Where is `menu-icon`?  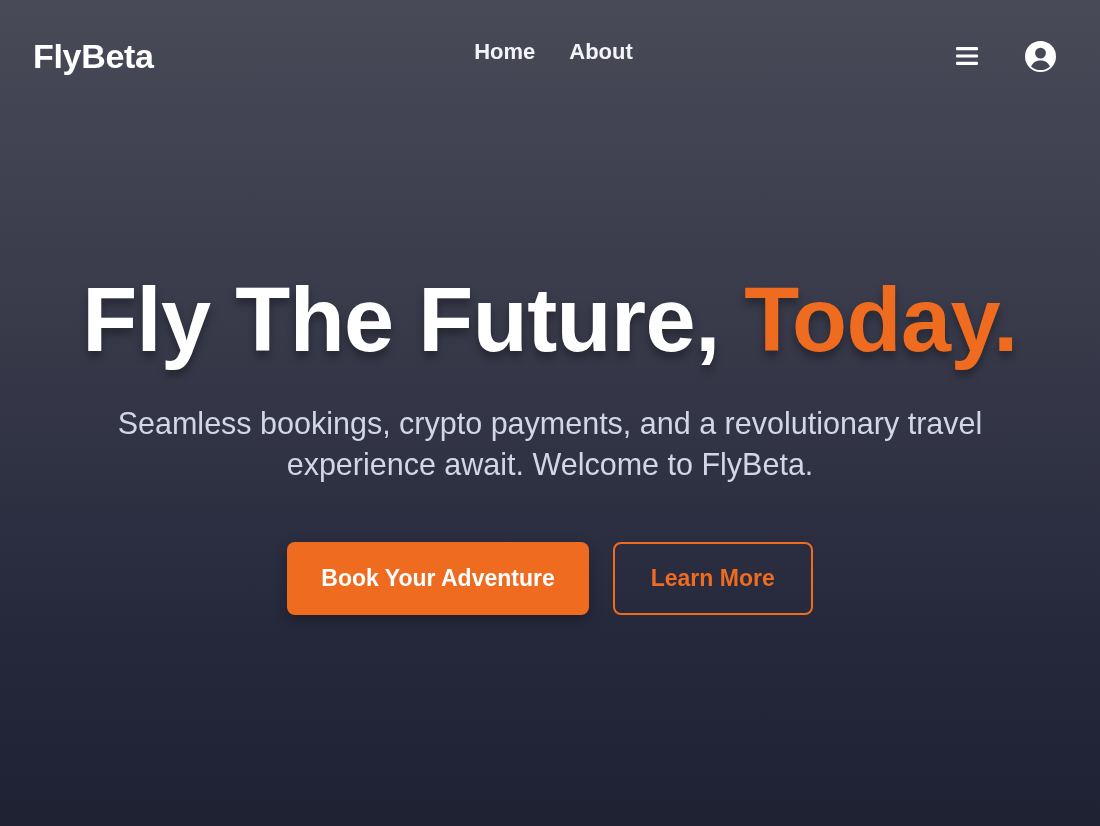
menu-icon is located at coordinates (967, 56).